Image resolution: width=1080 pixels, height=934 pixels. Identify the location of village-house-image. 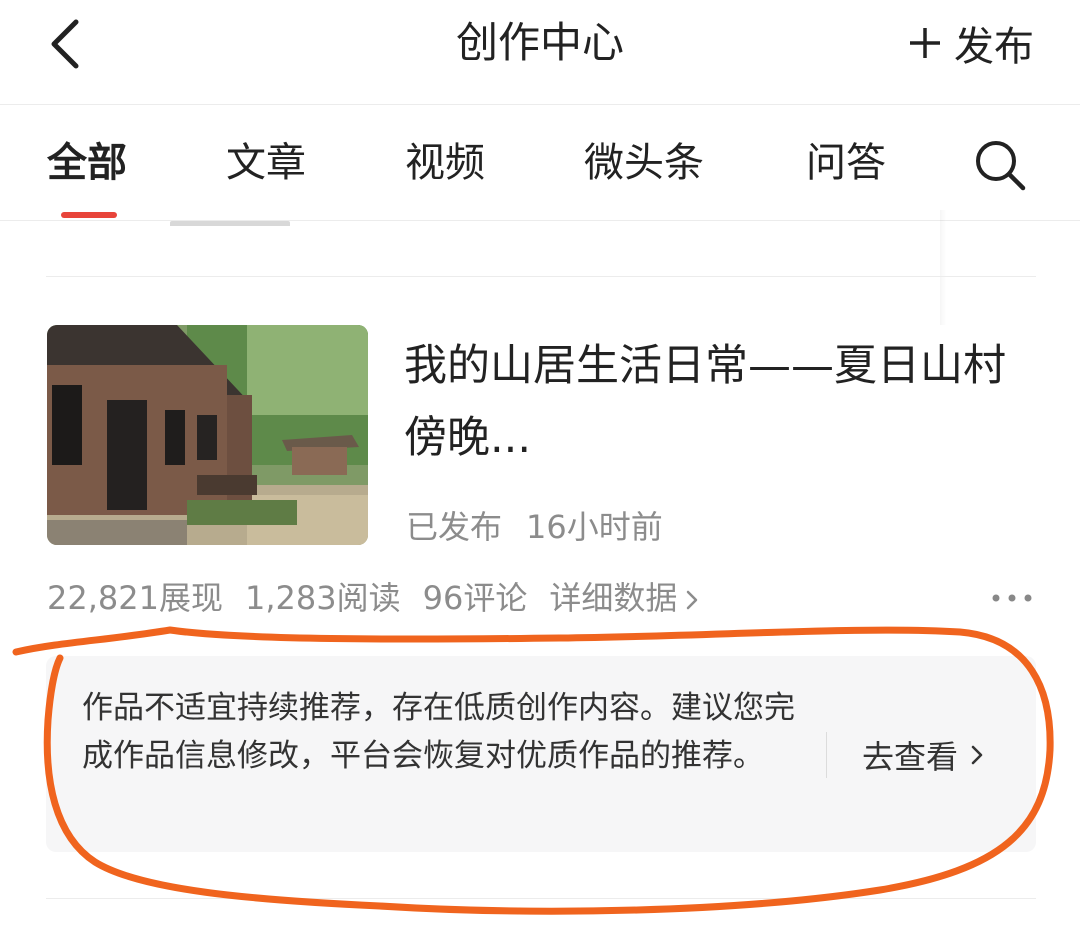
(207, 435).